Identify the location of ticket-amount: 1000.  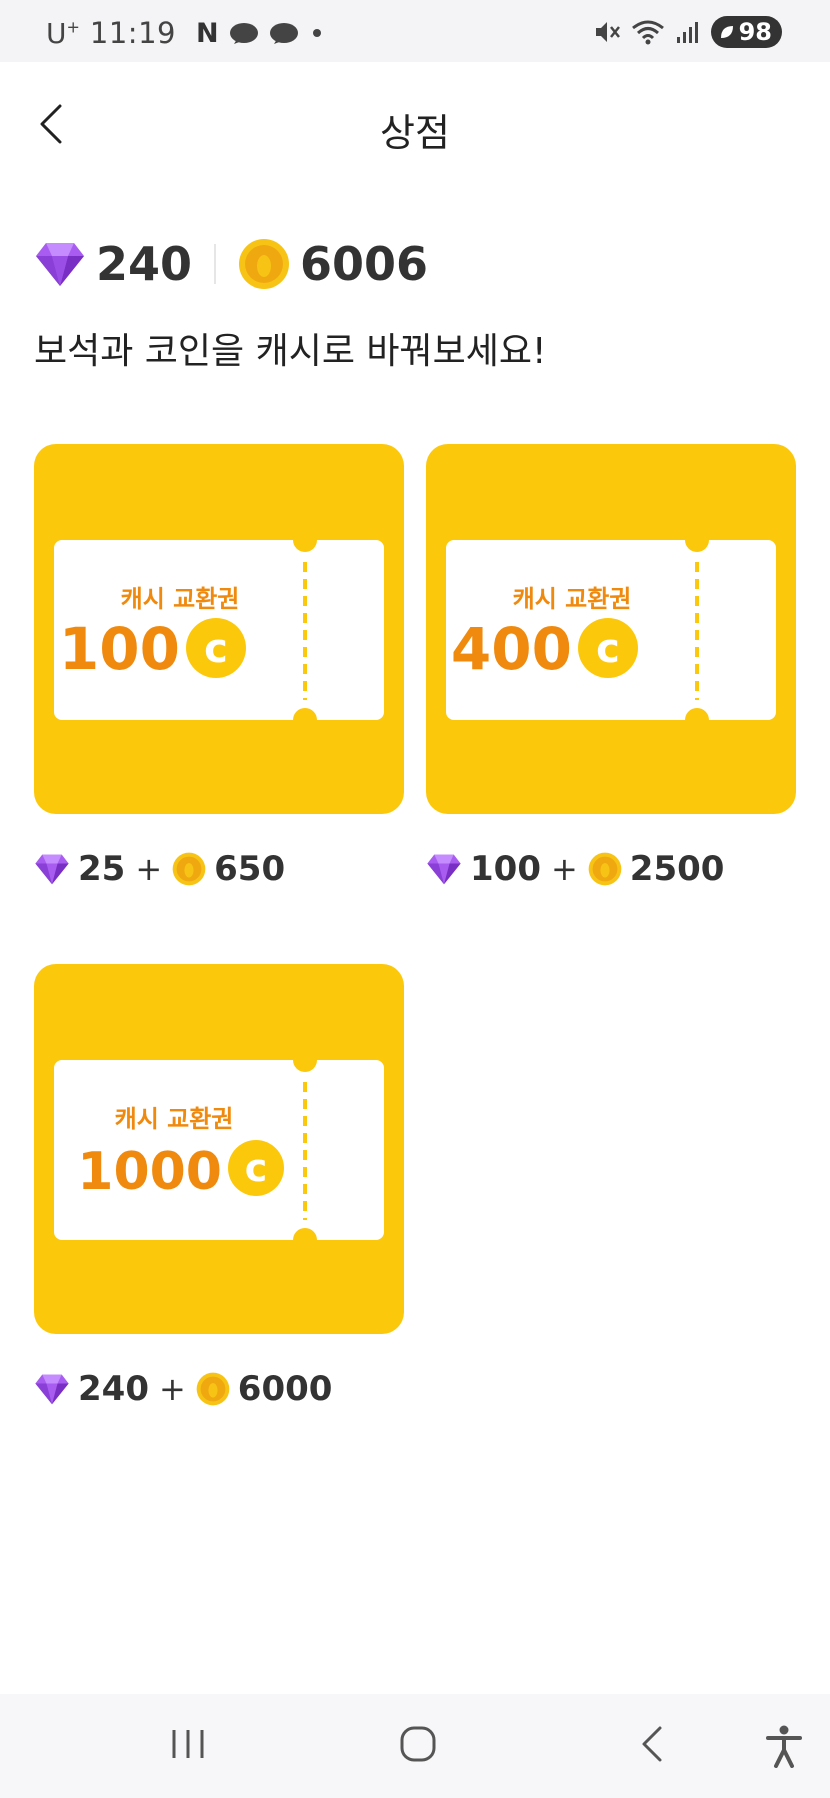
(149, 1172).